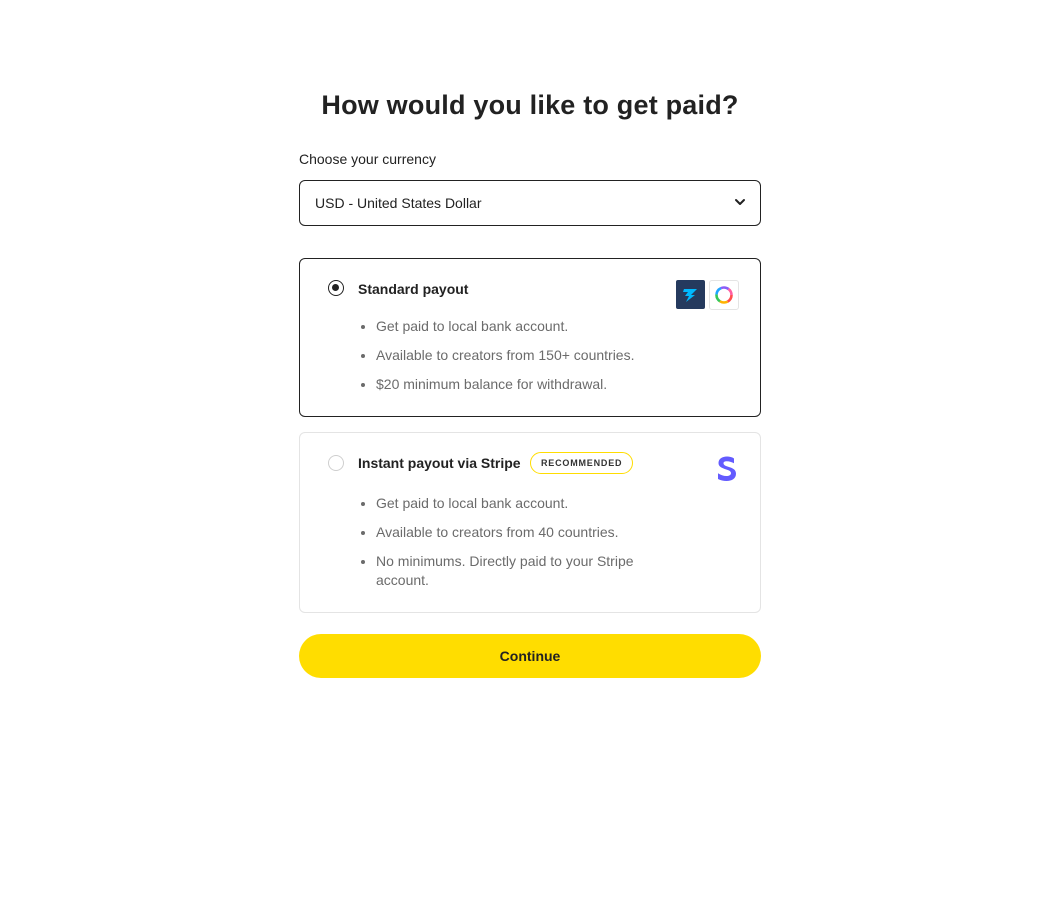 The image size is (1046, 924). What do you see at coordinates (413, 289) in the screenshot?
I see `standard-payout-title: Standard payout` at bounding box center [413, 289].